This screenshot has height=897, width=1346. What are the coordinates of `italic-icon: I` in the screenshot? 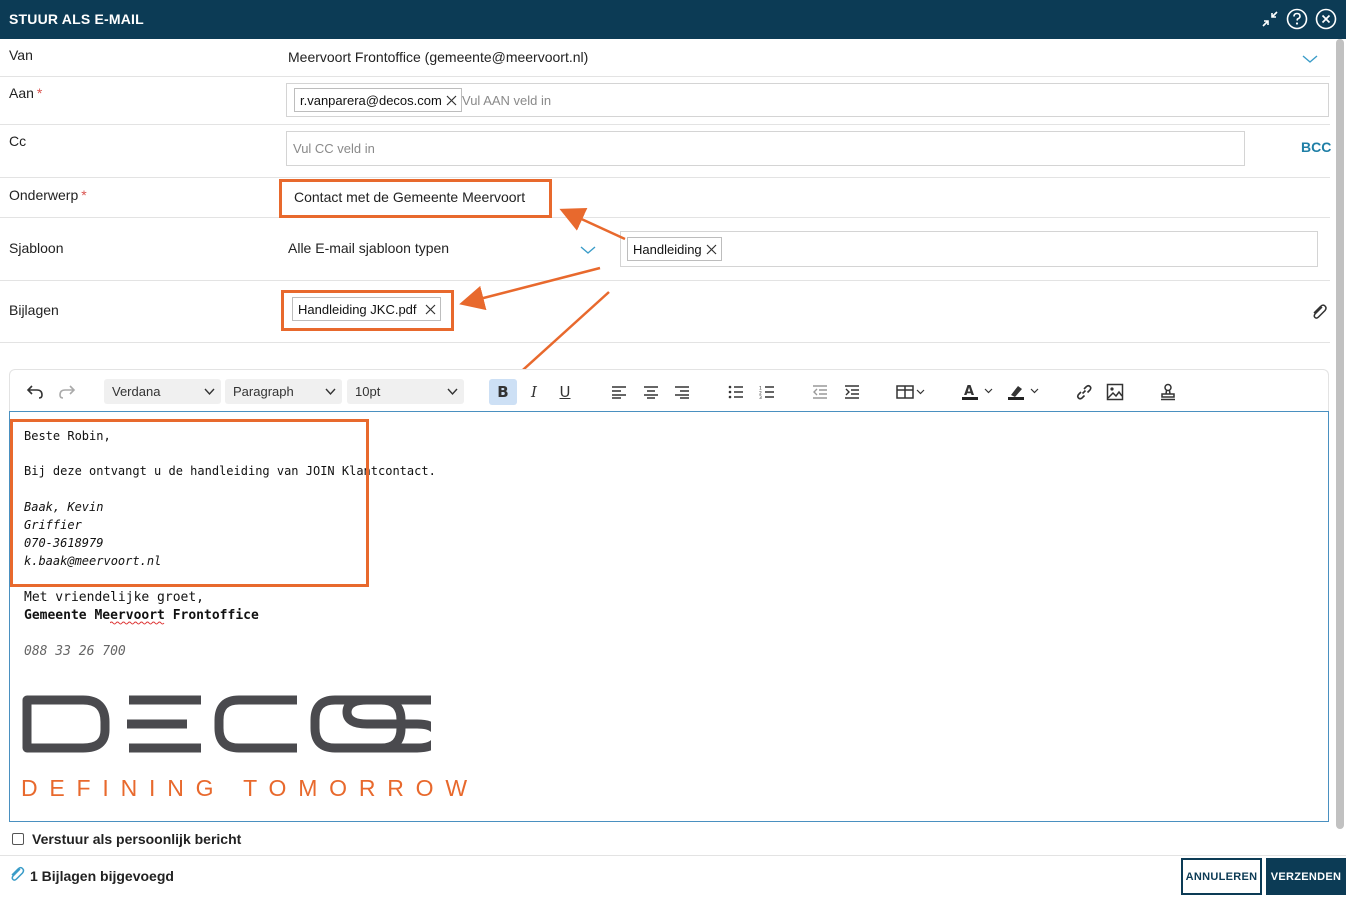 It's located at (534, 392).